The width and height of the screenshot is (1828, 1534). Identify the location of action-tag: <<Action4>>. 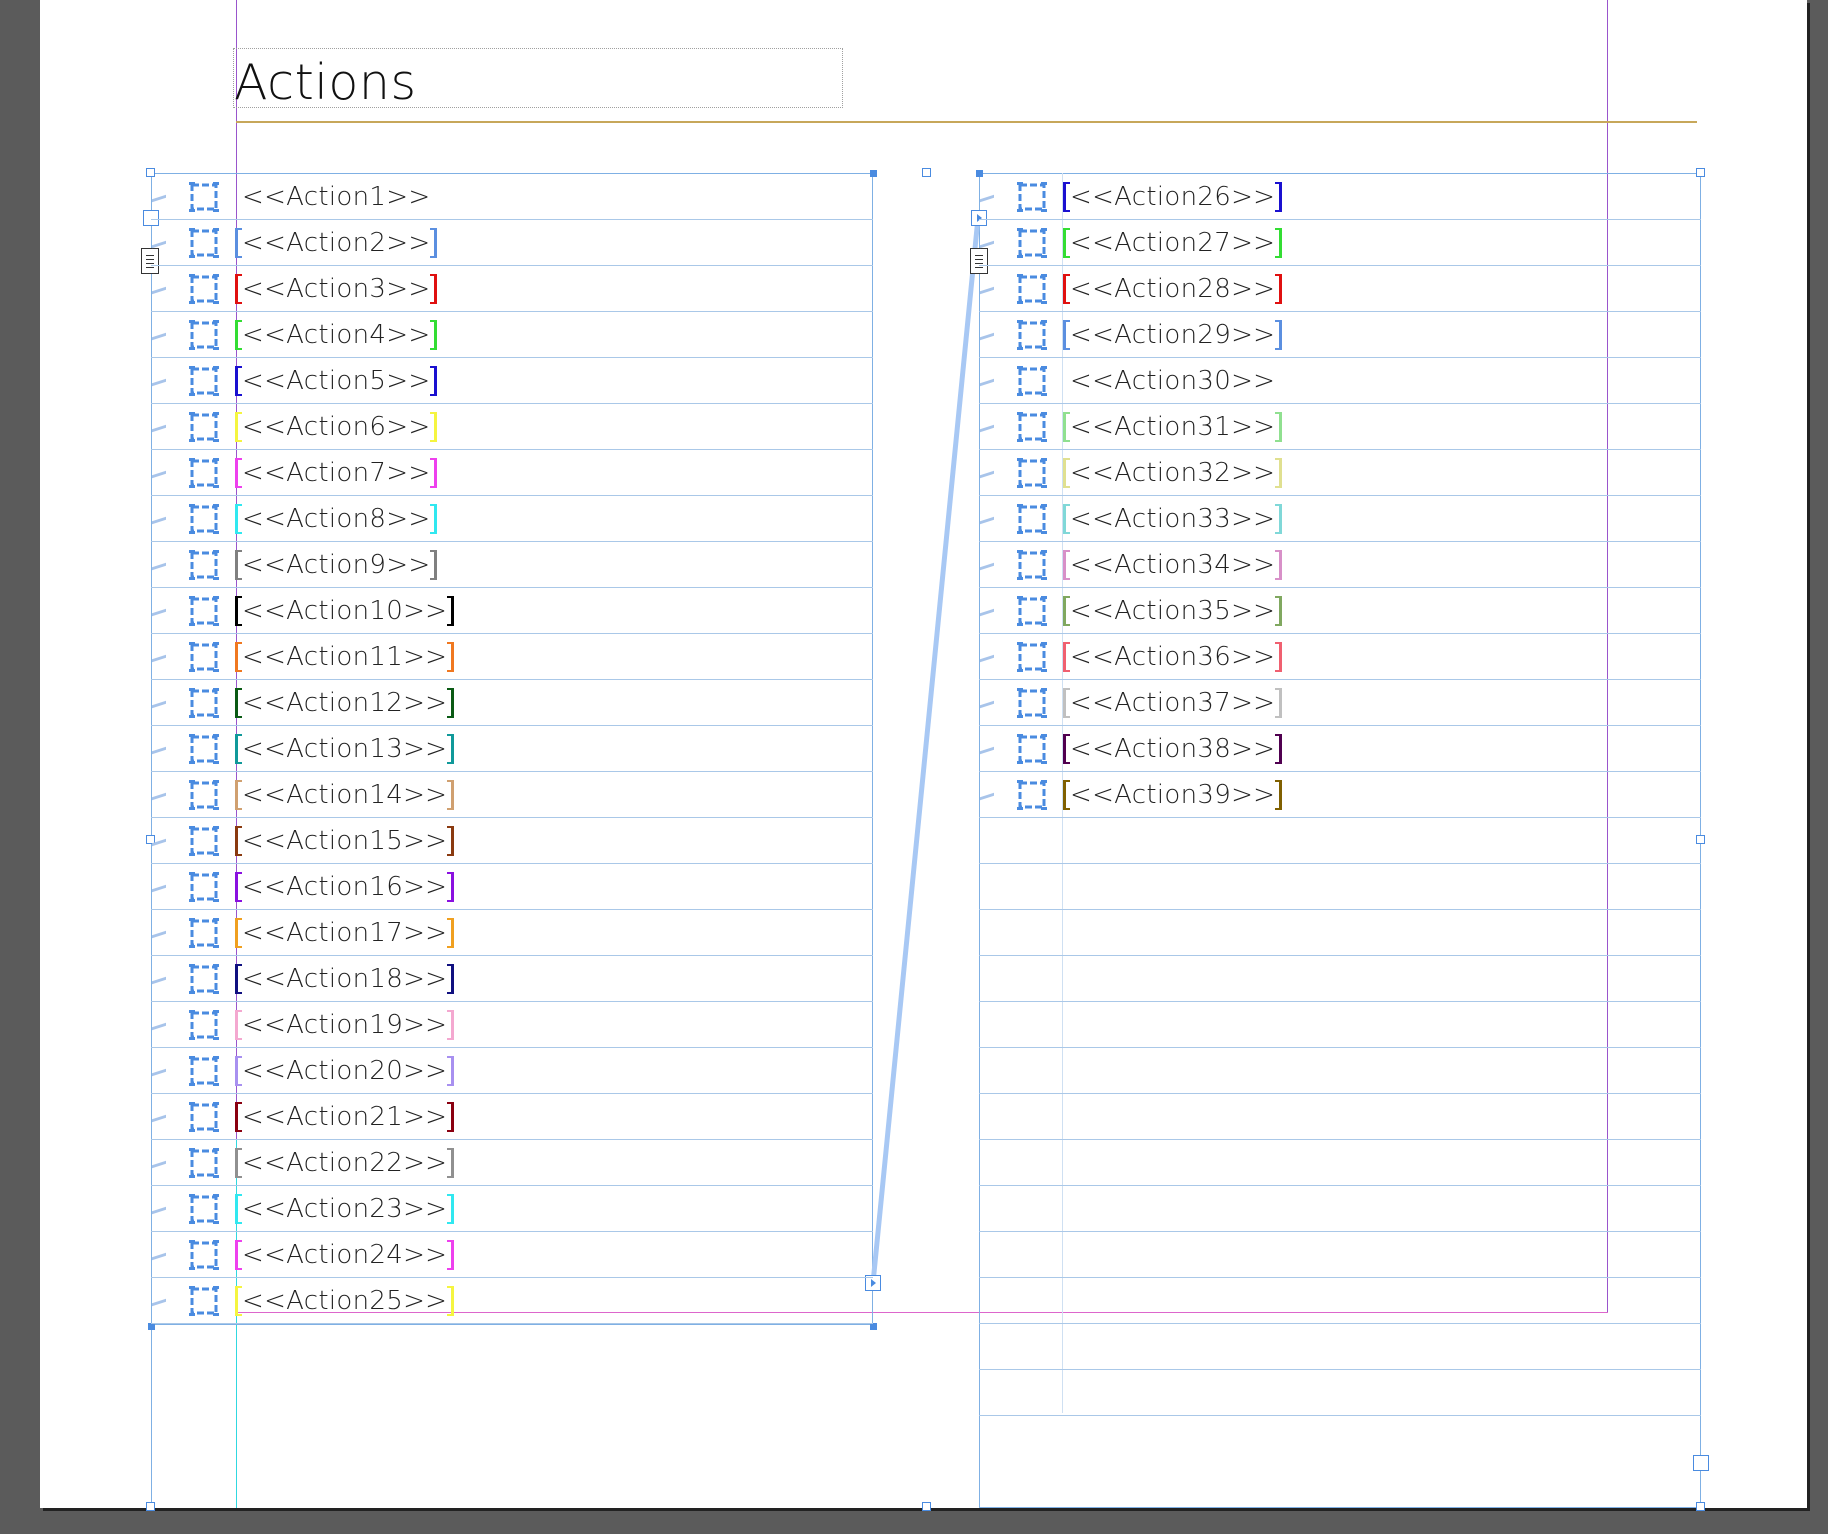
(336, 335).